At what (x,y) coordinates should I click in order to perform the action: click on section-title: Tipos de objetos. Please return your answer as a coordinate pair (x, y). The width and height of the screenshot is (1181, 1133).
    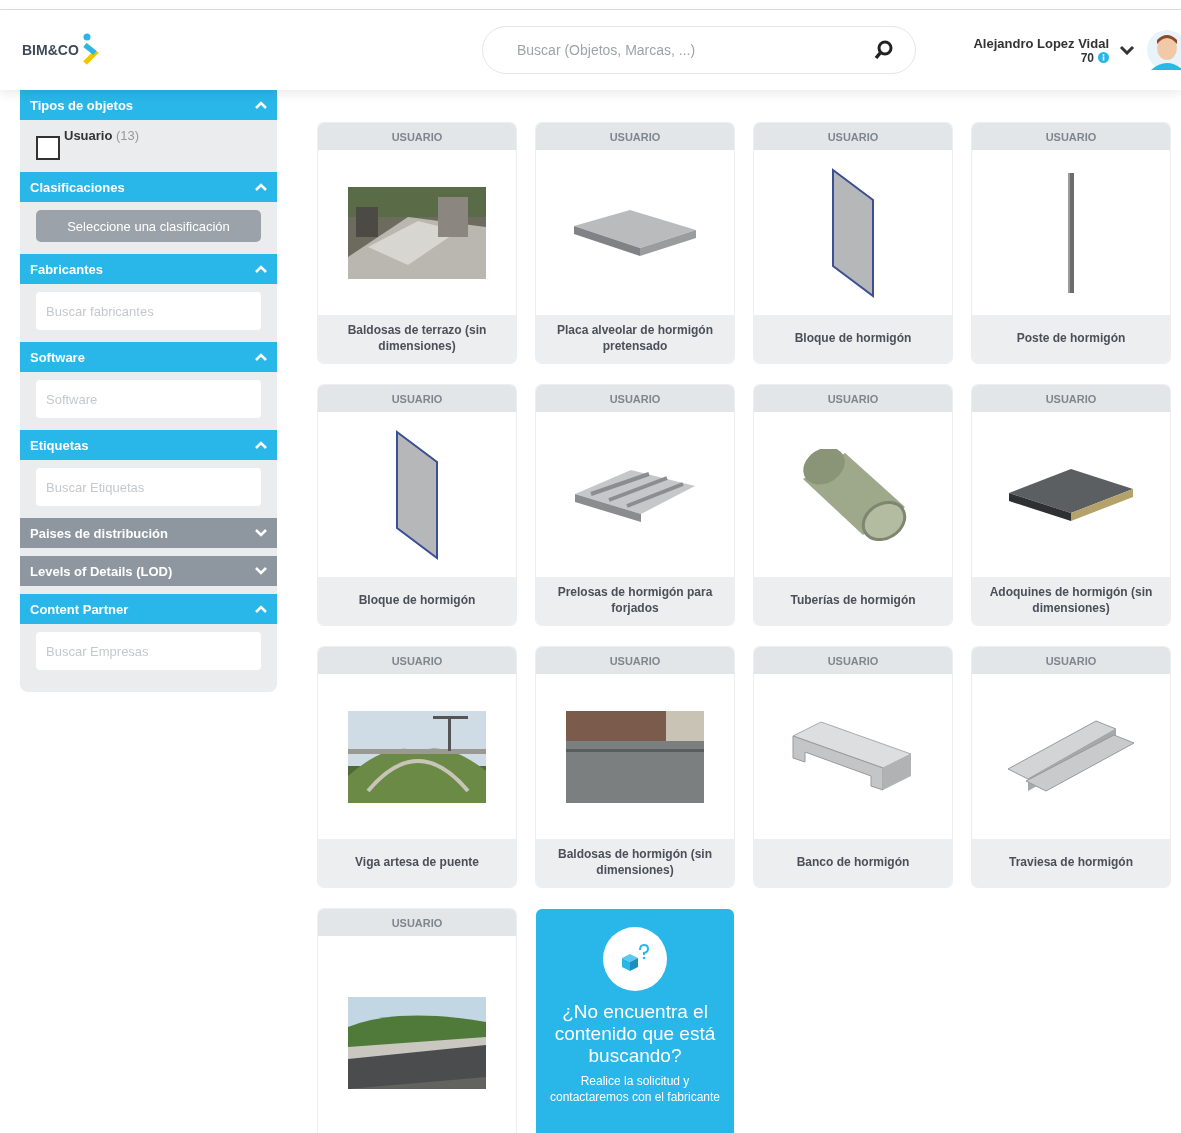
    Looking at the image, I should click on (82, 105).